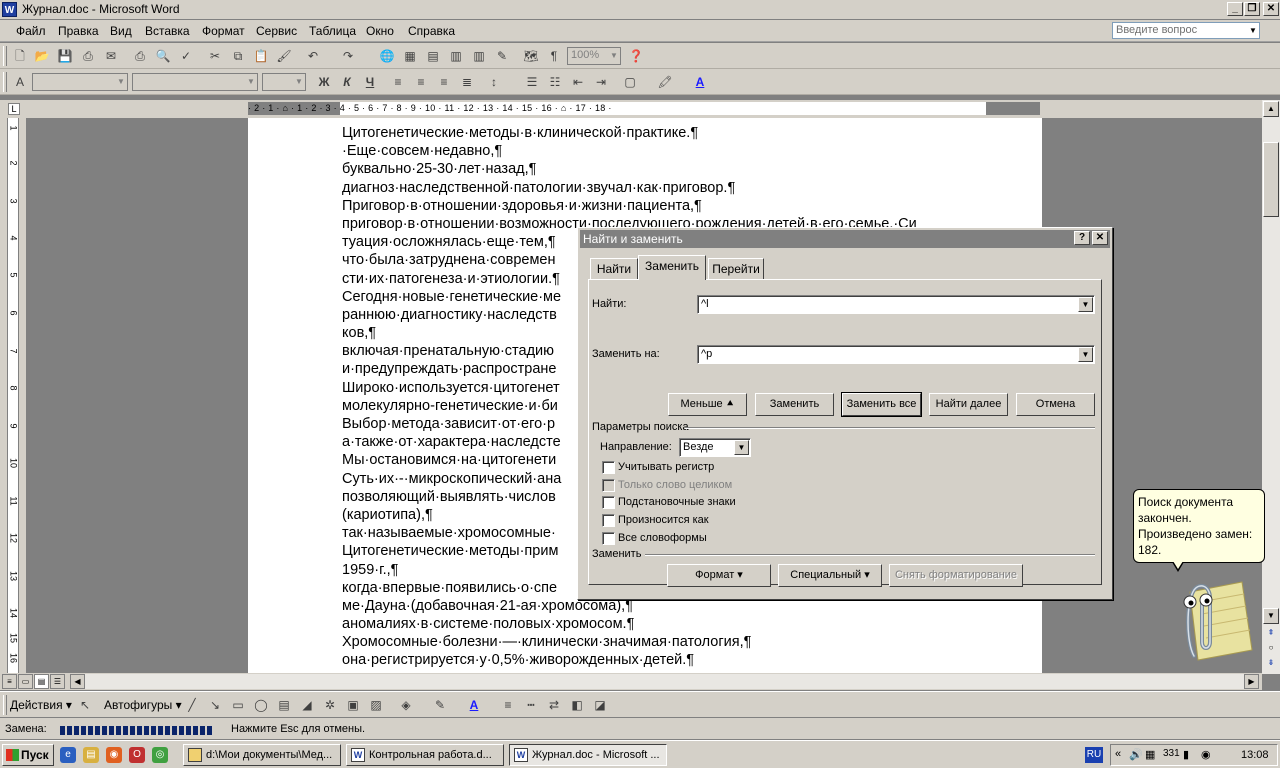  Describe the element at coordinates (1271, 179) in the screenshot. I see `scroll-thumb` at that location.